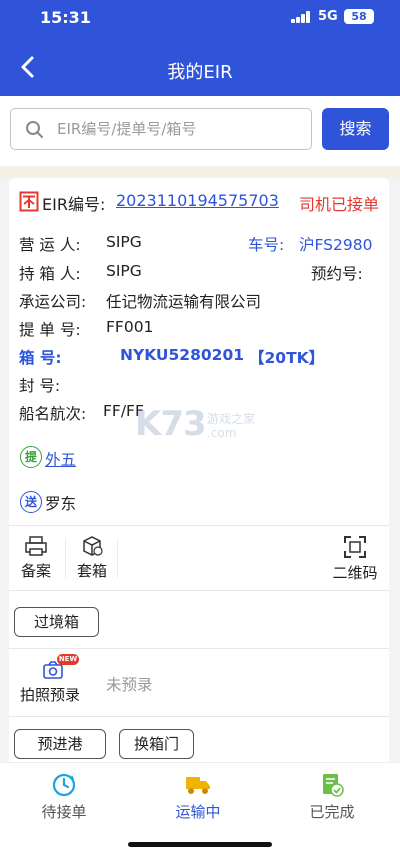  Describe the element at coordinates (64, 785) in the screenshot. I see `pending-clock-icon` at that location.